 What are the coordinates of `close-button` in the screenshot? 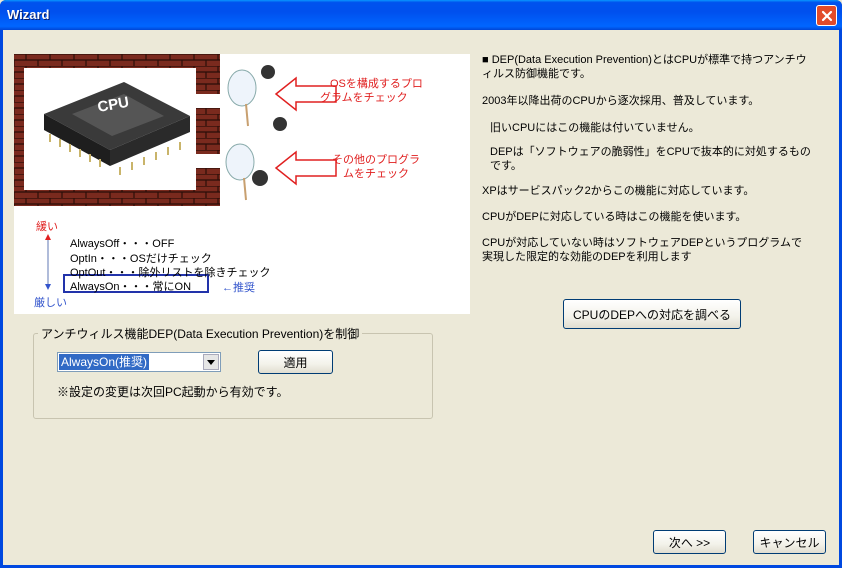 It's located at (826, 15).